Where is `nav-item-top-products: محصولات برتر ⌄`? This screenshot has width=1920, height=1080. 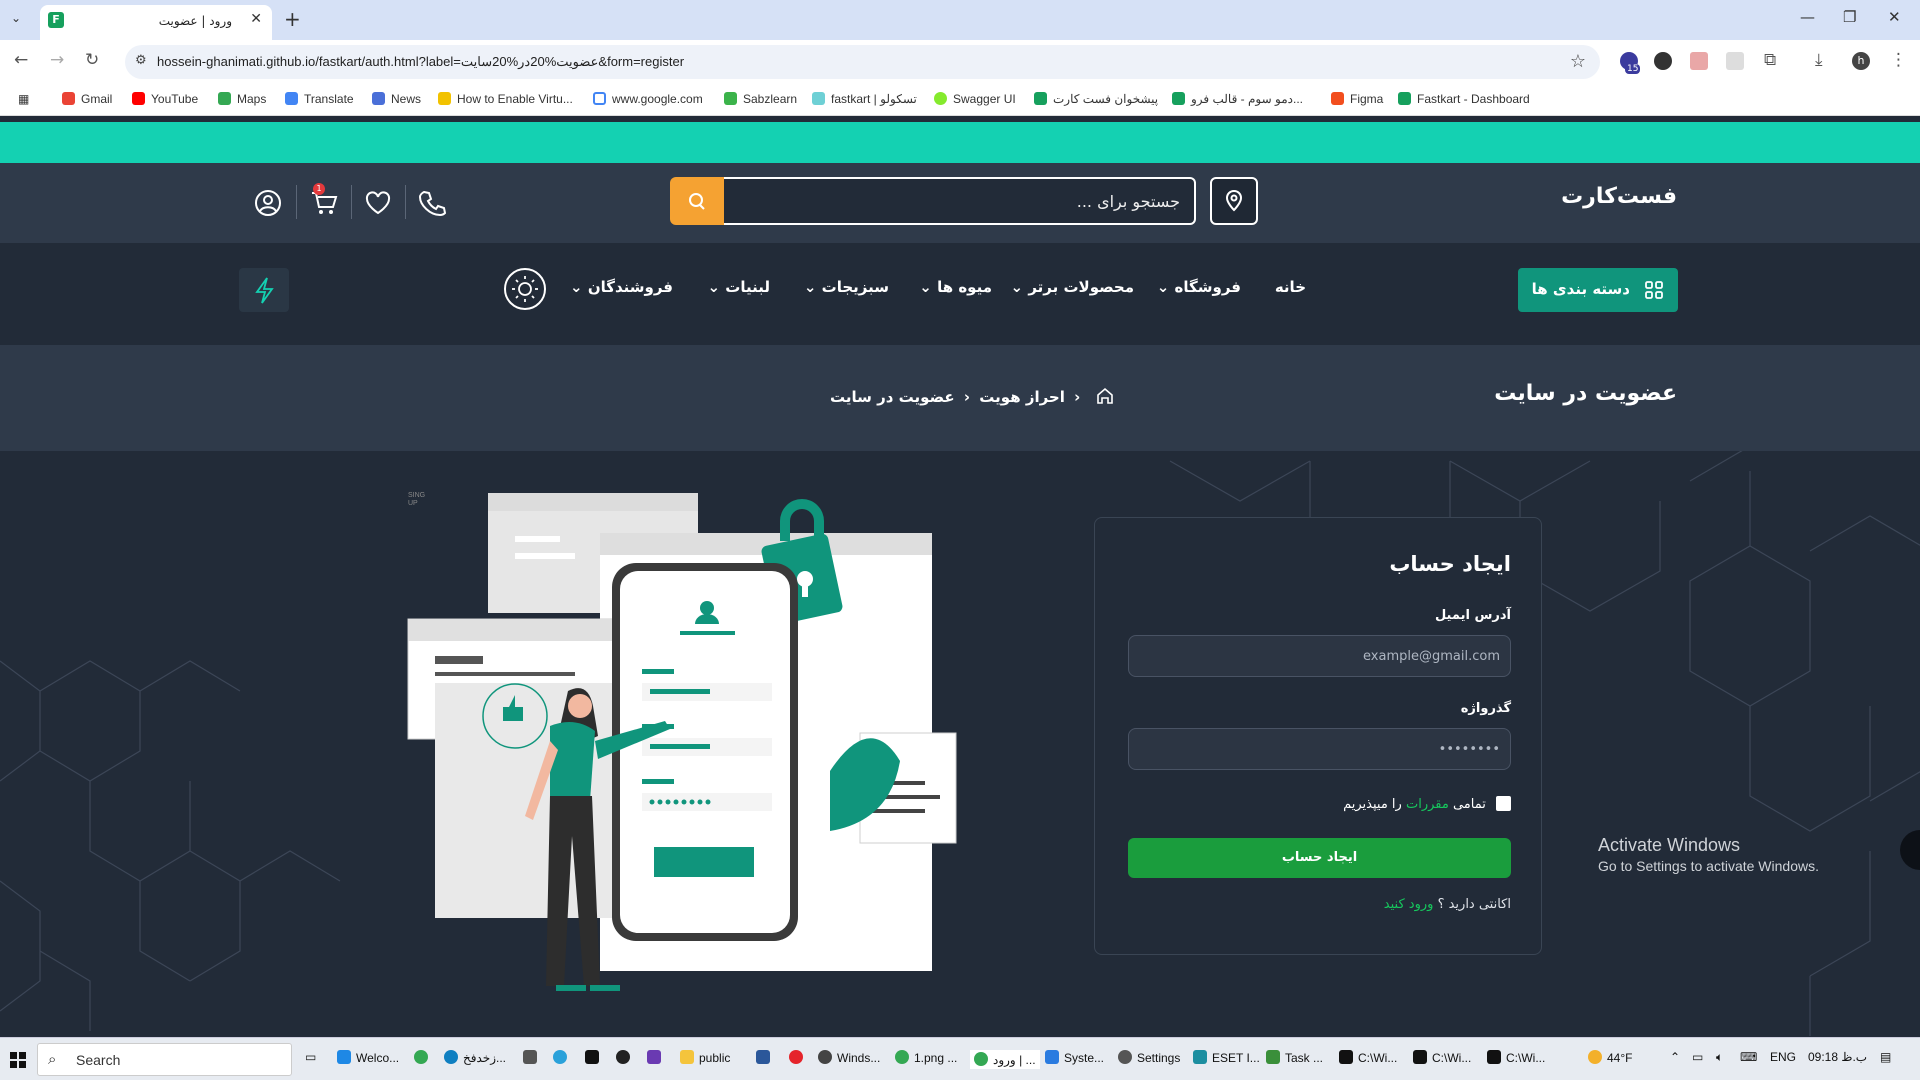
nav-item-top-products: محصولات برتر ⌄ is located at coordinates (1072, 287).